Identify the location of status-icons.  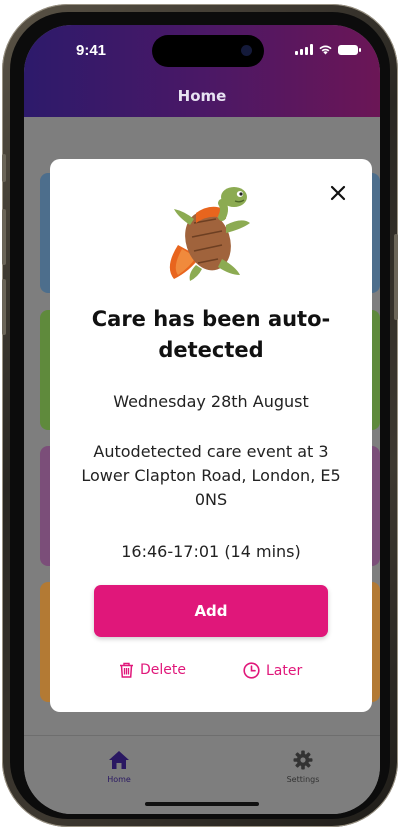
(328, 49).